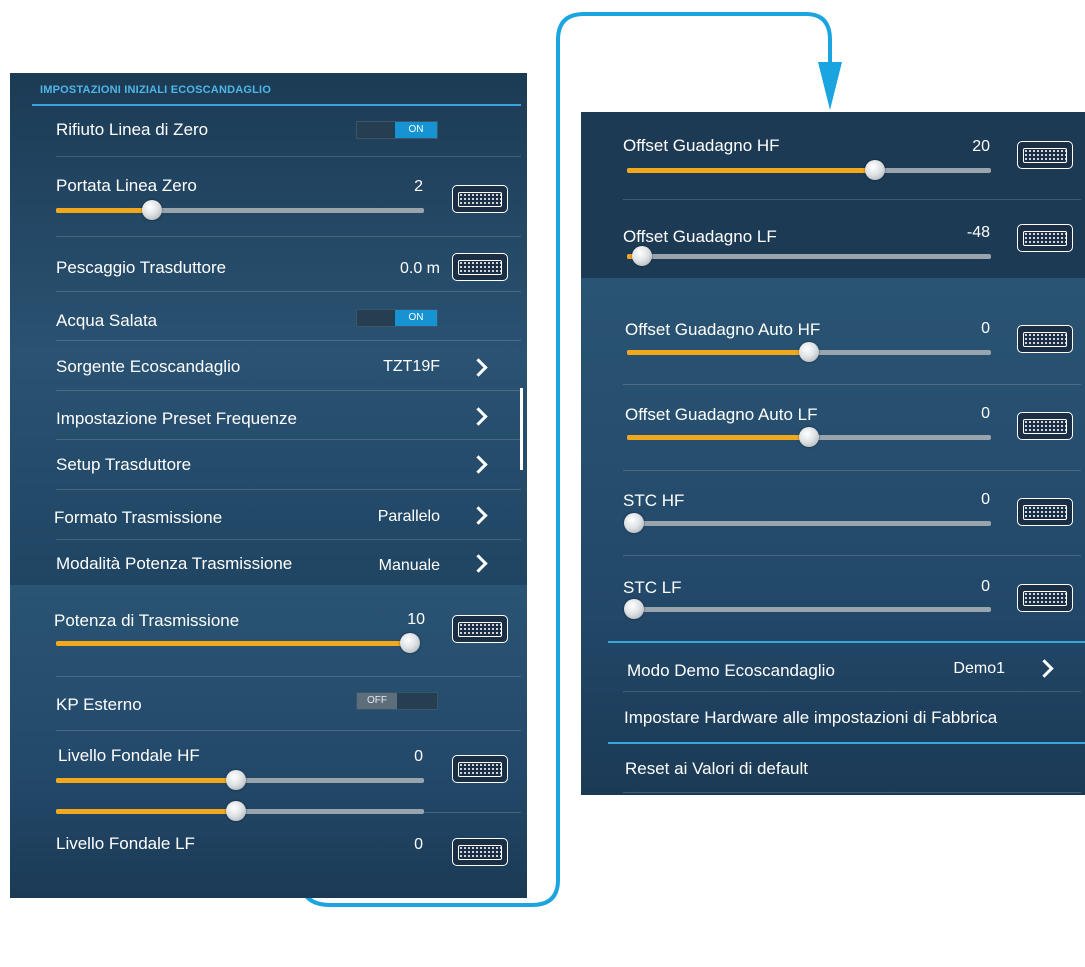  I want to click on transmit-power-value: 10, so click(416, 619).